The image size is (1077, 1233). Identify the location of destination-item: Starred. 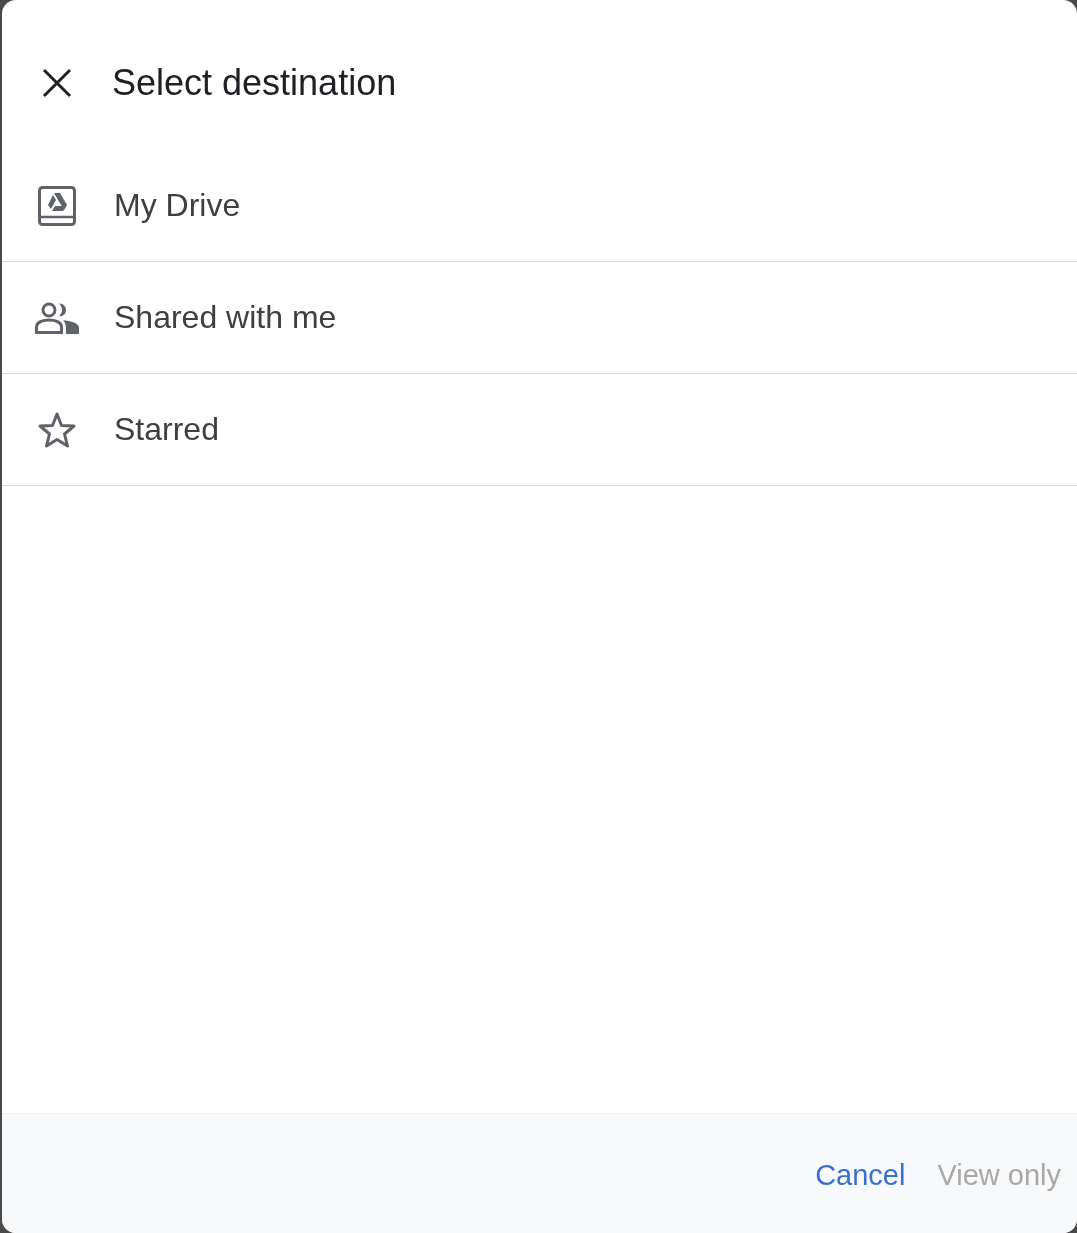
(539, 430).